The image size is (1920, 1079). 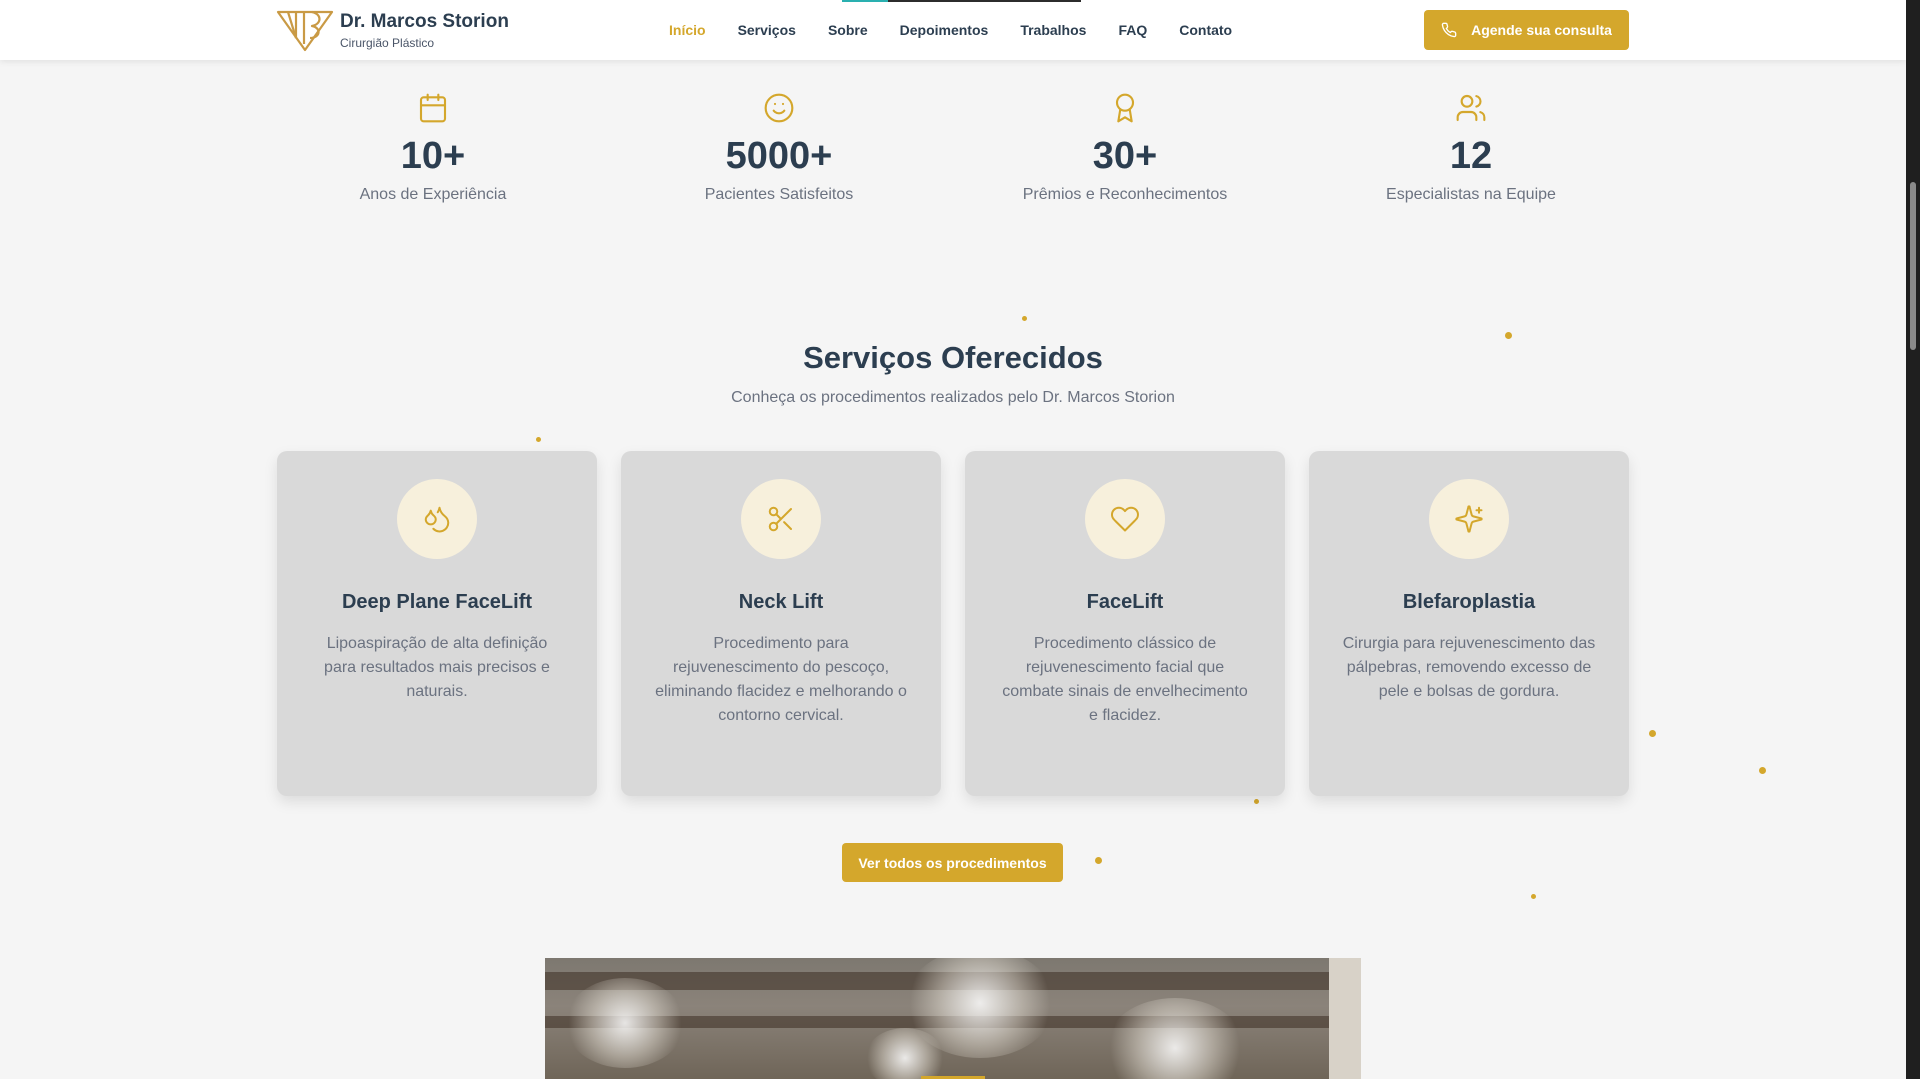 What do you see at coordinates (953, 1018) in the screenshot?
I see `clinic-interior-photo` at bounding box center [953, 1018].